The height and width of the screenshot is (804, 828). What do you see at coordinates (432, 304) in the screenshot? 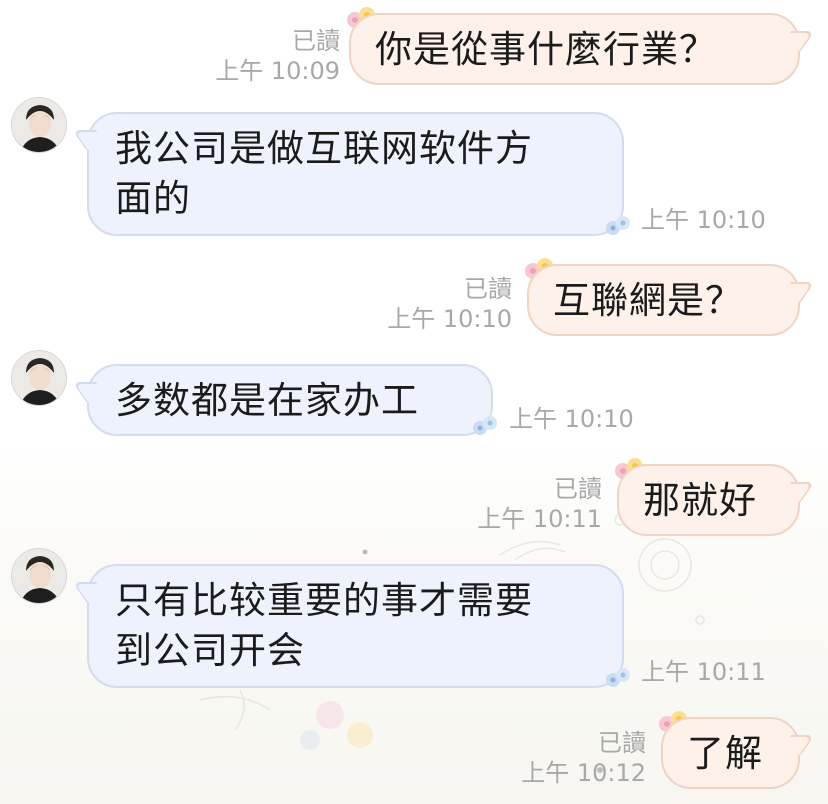
I see `message-meta: 已讀 上午 10:10` at bounding box center [432, 304].